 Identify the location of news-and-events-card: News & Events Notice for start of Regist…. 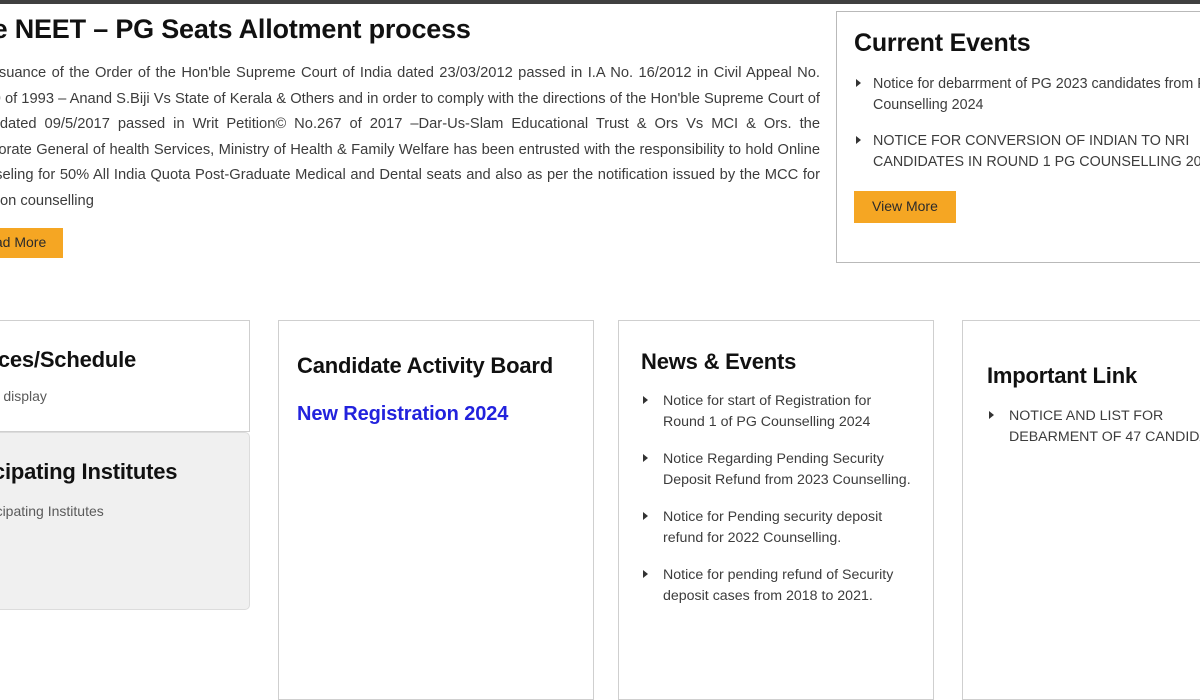
(776, 510).